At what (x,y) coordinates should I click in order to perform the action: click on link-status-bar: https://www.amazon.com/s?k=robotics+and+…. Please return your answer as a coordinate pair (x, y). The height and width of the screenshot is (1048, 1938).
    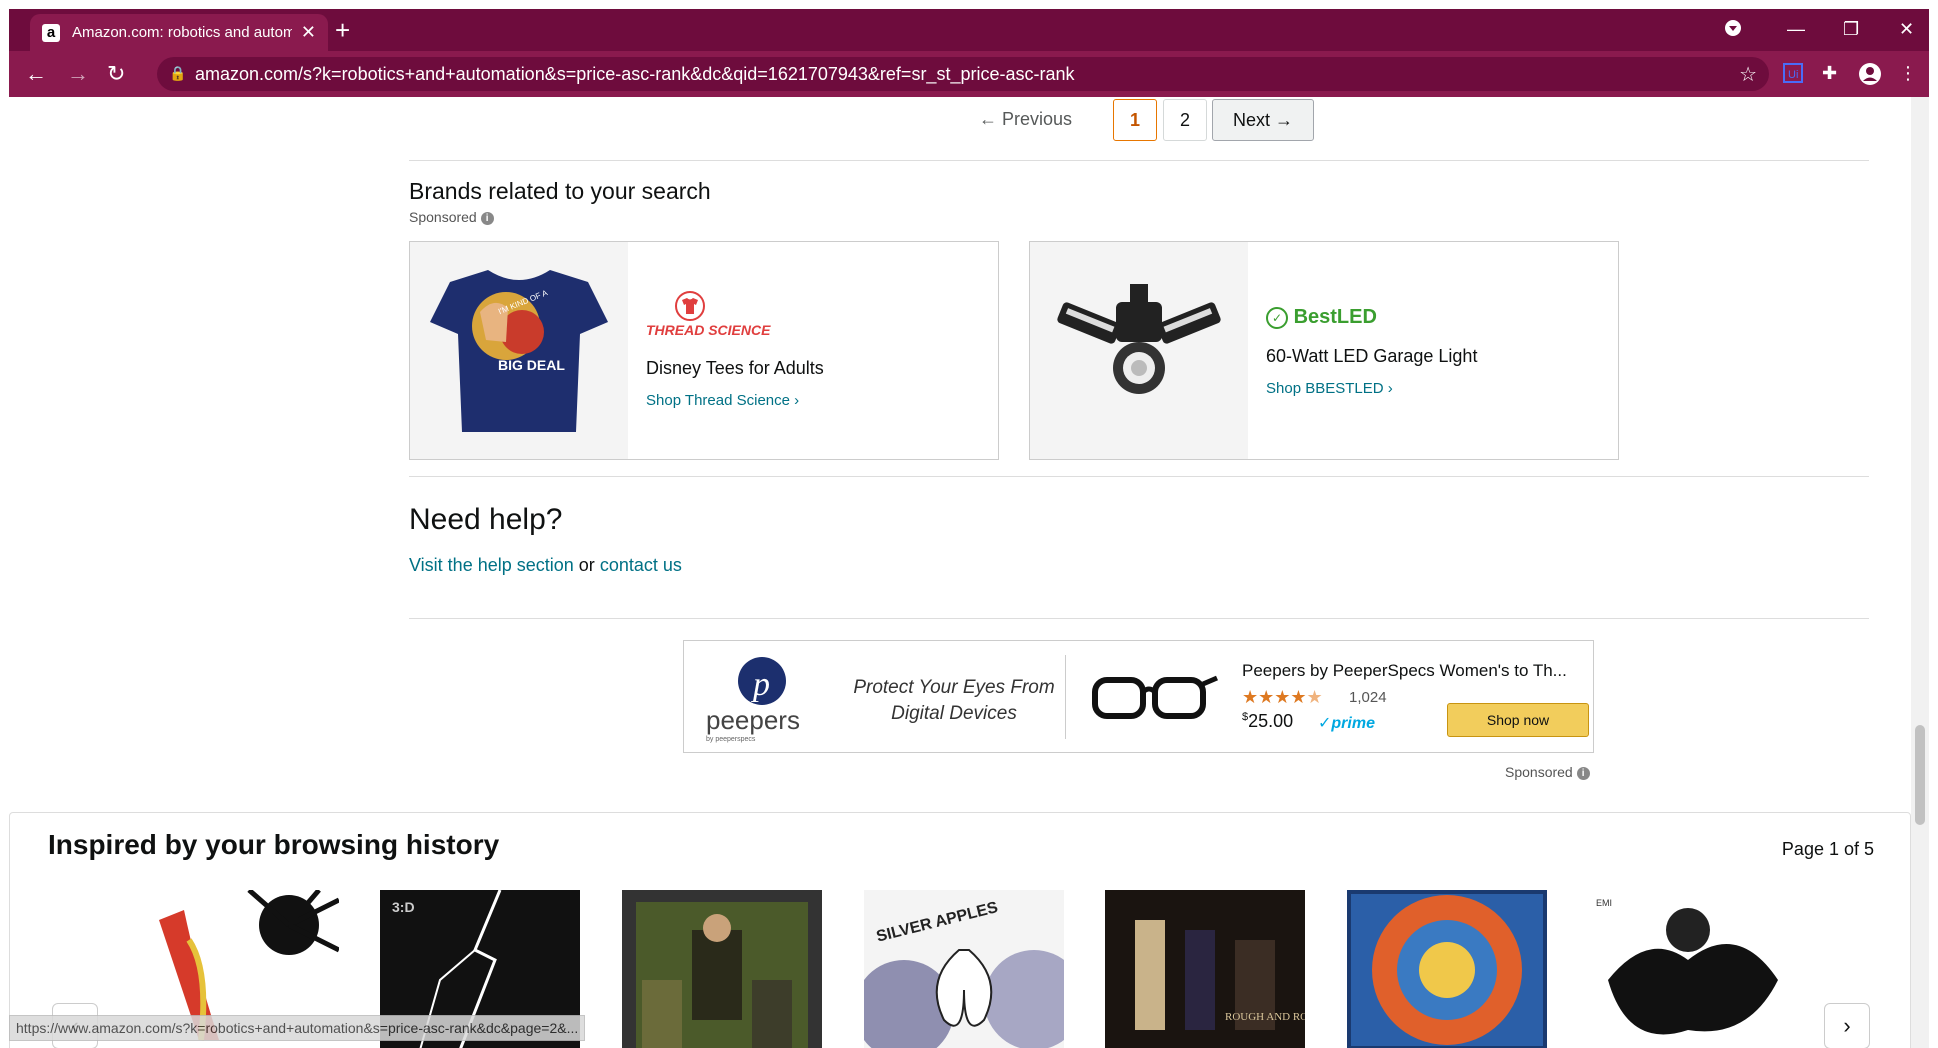
    Looking at the image, I should click on (297, 1028).